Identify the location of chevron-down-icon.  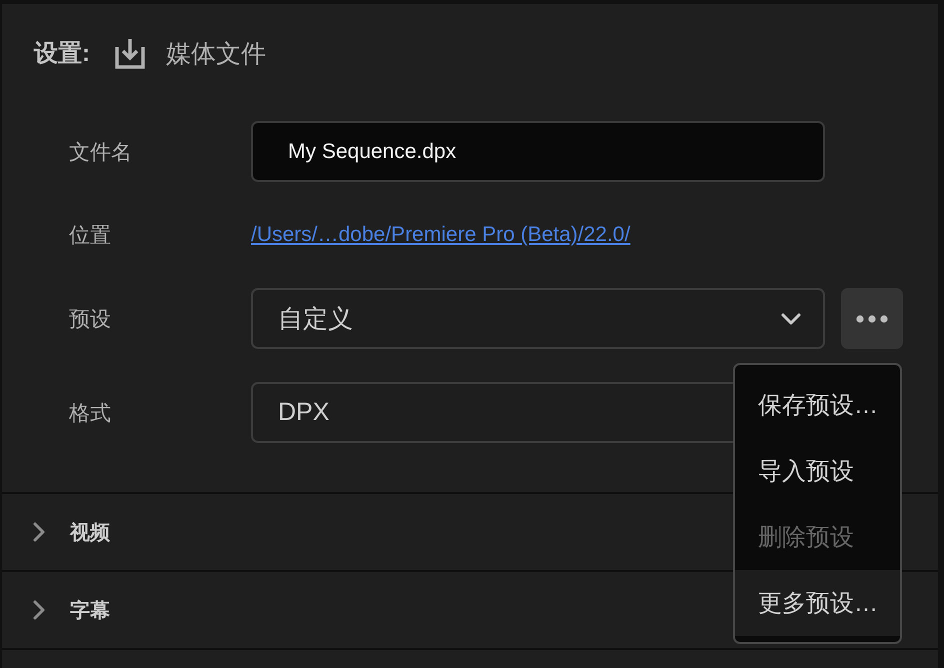
(791, 318).